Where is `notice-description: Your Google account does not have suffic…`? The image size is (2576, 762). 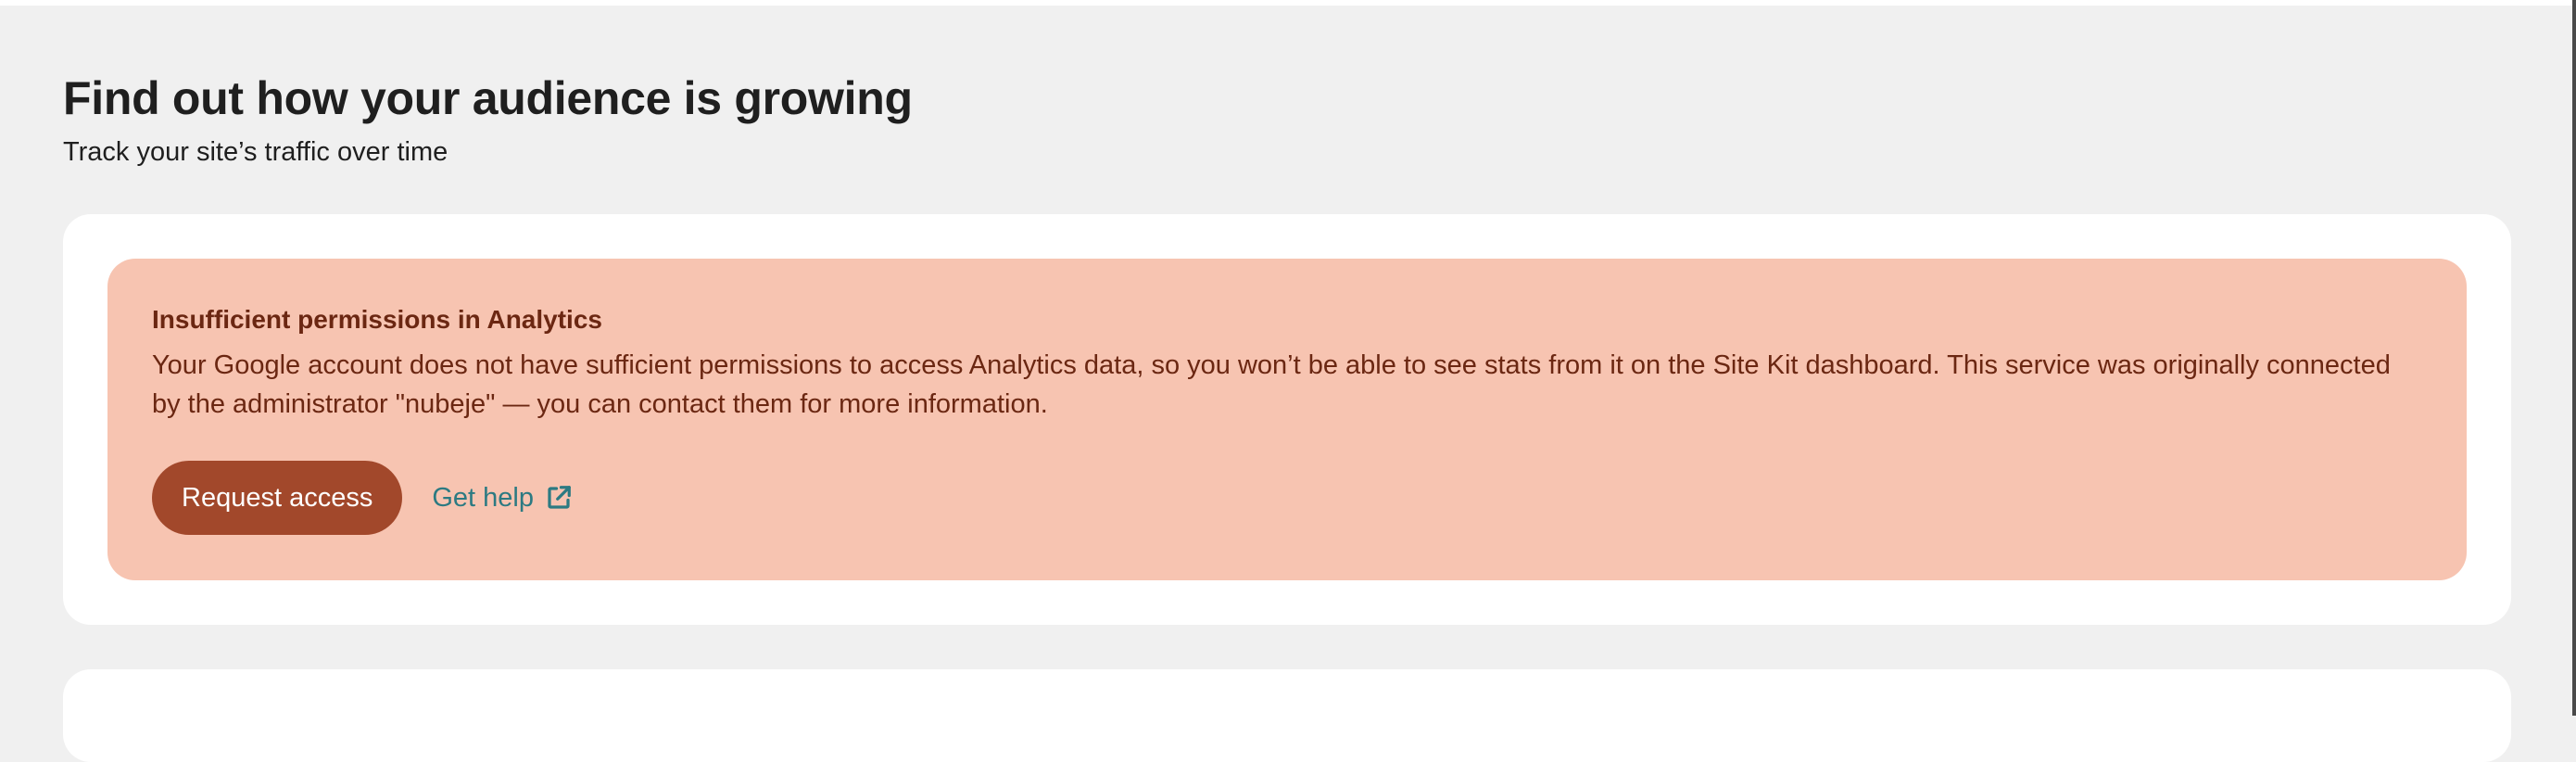 notice-description: Your Google account does not have suffic… is located at coordinates (1271, 385).